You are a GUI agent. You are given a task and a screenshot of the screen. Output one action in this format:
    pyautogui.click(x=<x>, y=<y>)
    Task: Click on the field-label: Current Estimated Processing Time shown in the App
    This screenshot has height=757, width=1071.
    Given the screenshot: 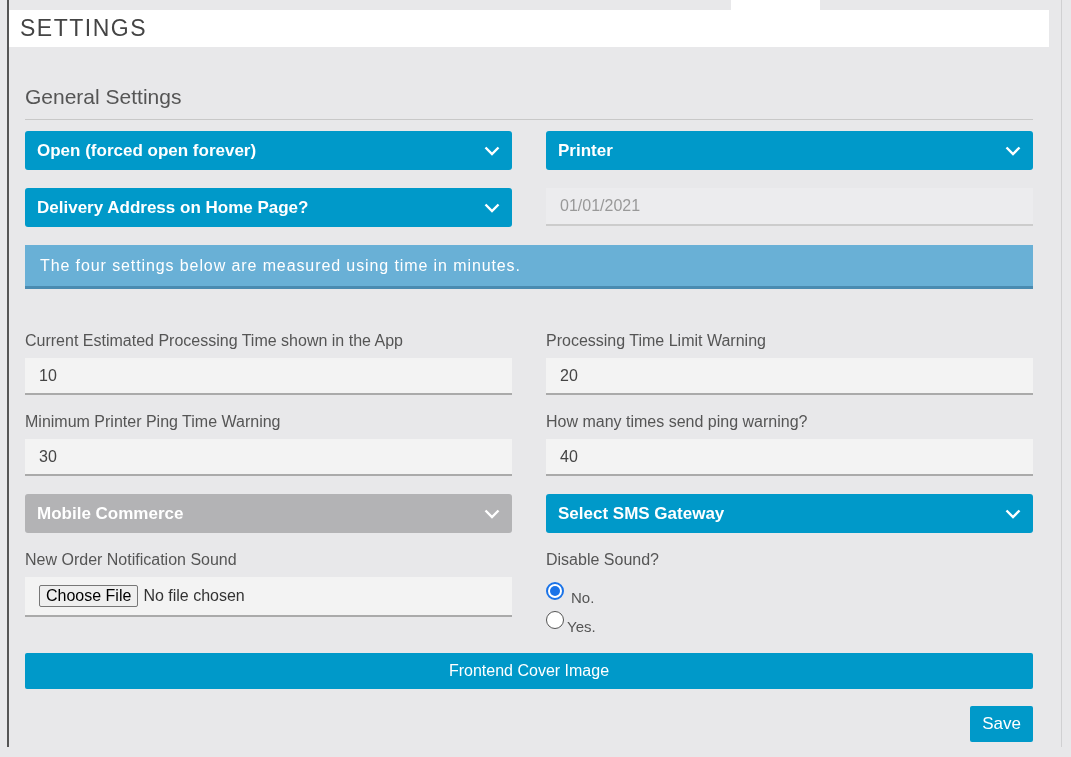 What is the action you would take?
    pyautogui.click(x=214, y=341)
    